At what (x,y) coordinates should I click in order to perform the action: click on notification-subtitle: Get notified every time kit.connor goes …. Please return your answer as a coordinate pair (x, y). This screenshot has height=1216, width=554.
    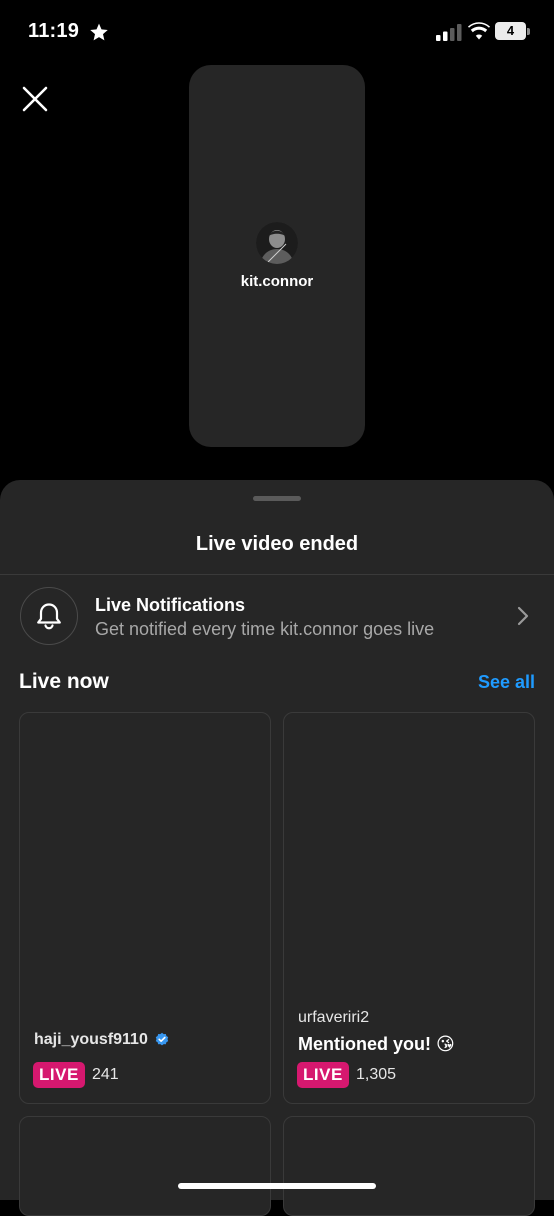
    Looking at the image, I should click on (265, 629).